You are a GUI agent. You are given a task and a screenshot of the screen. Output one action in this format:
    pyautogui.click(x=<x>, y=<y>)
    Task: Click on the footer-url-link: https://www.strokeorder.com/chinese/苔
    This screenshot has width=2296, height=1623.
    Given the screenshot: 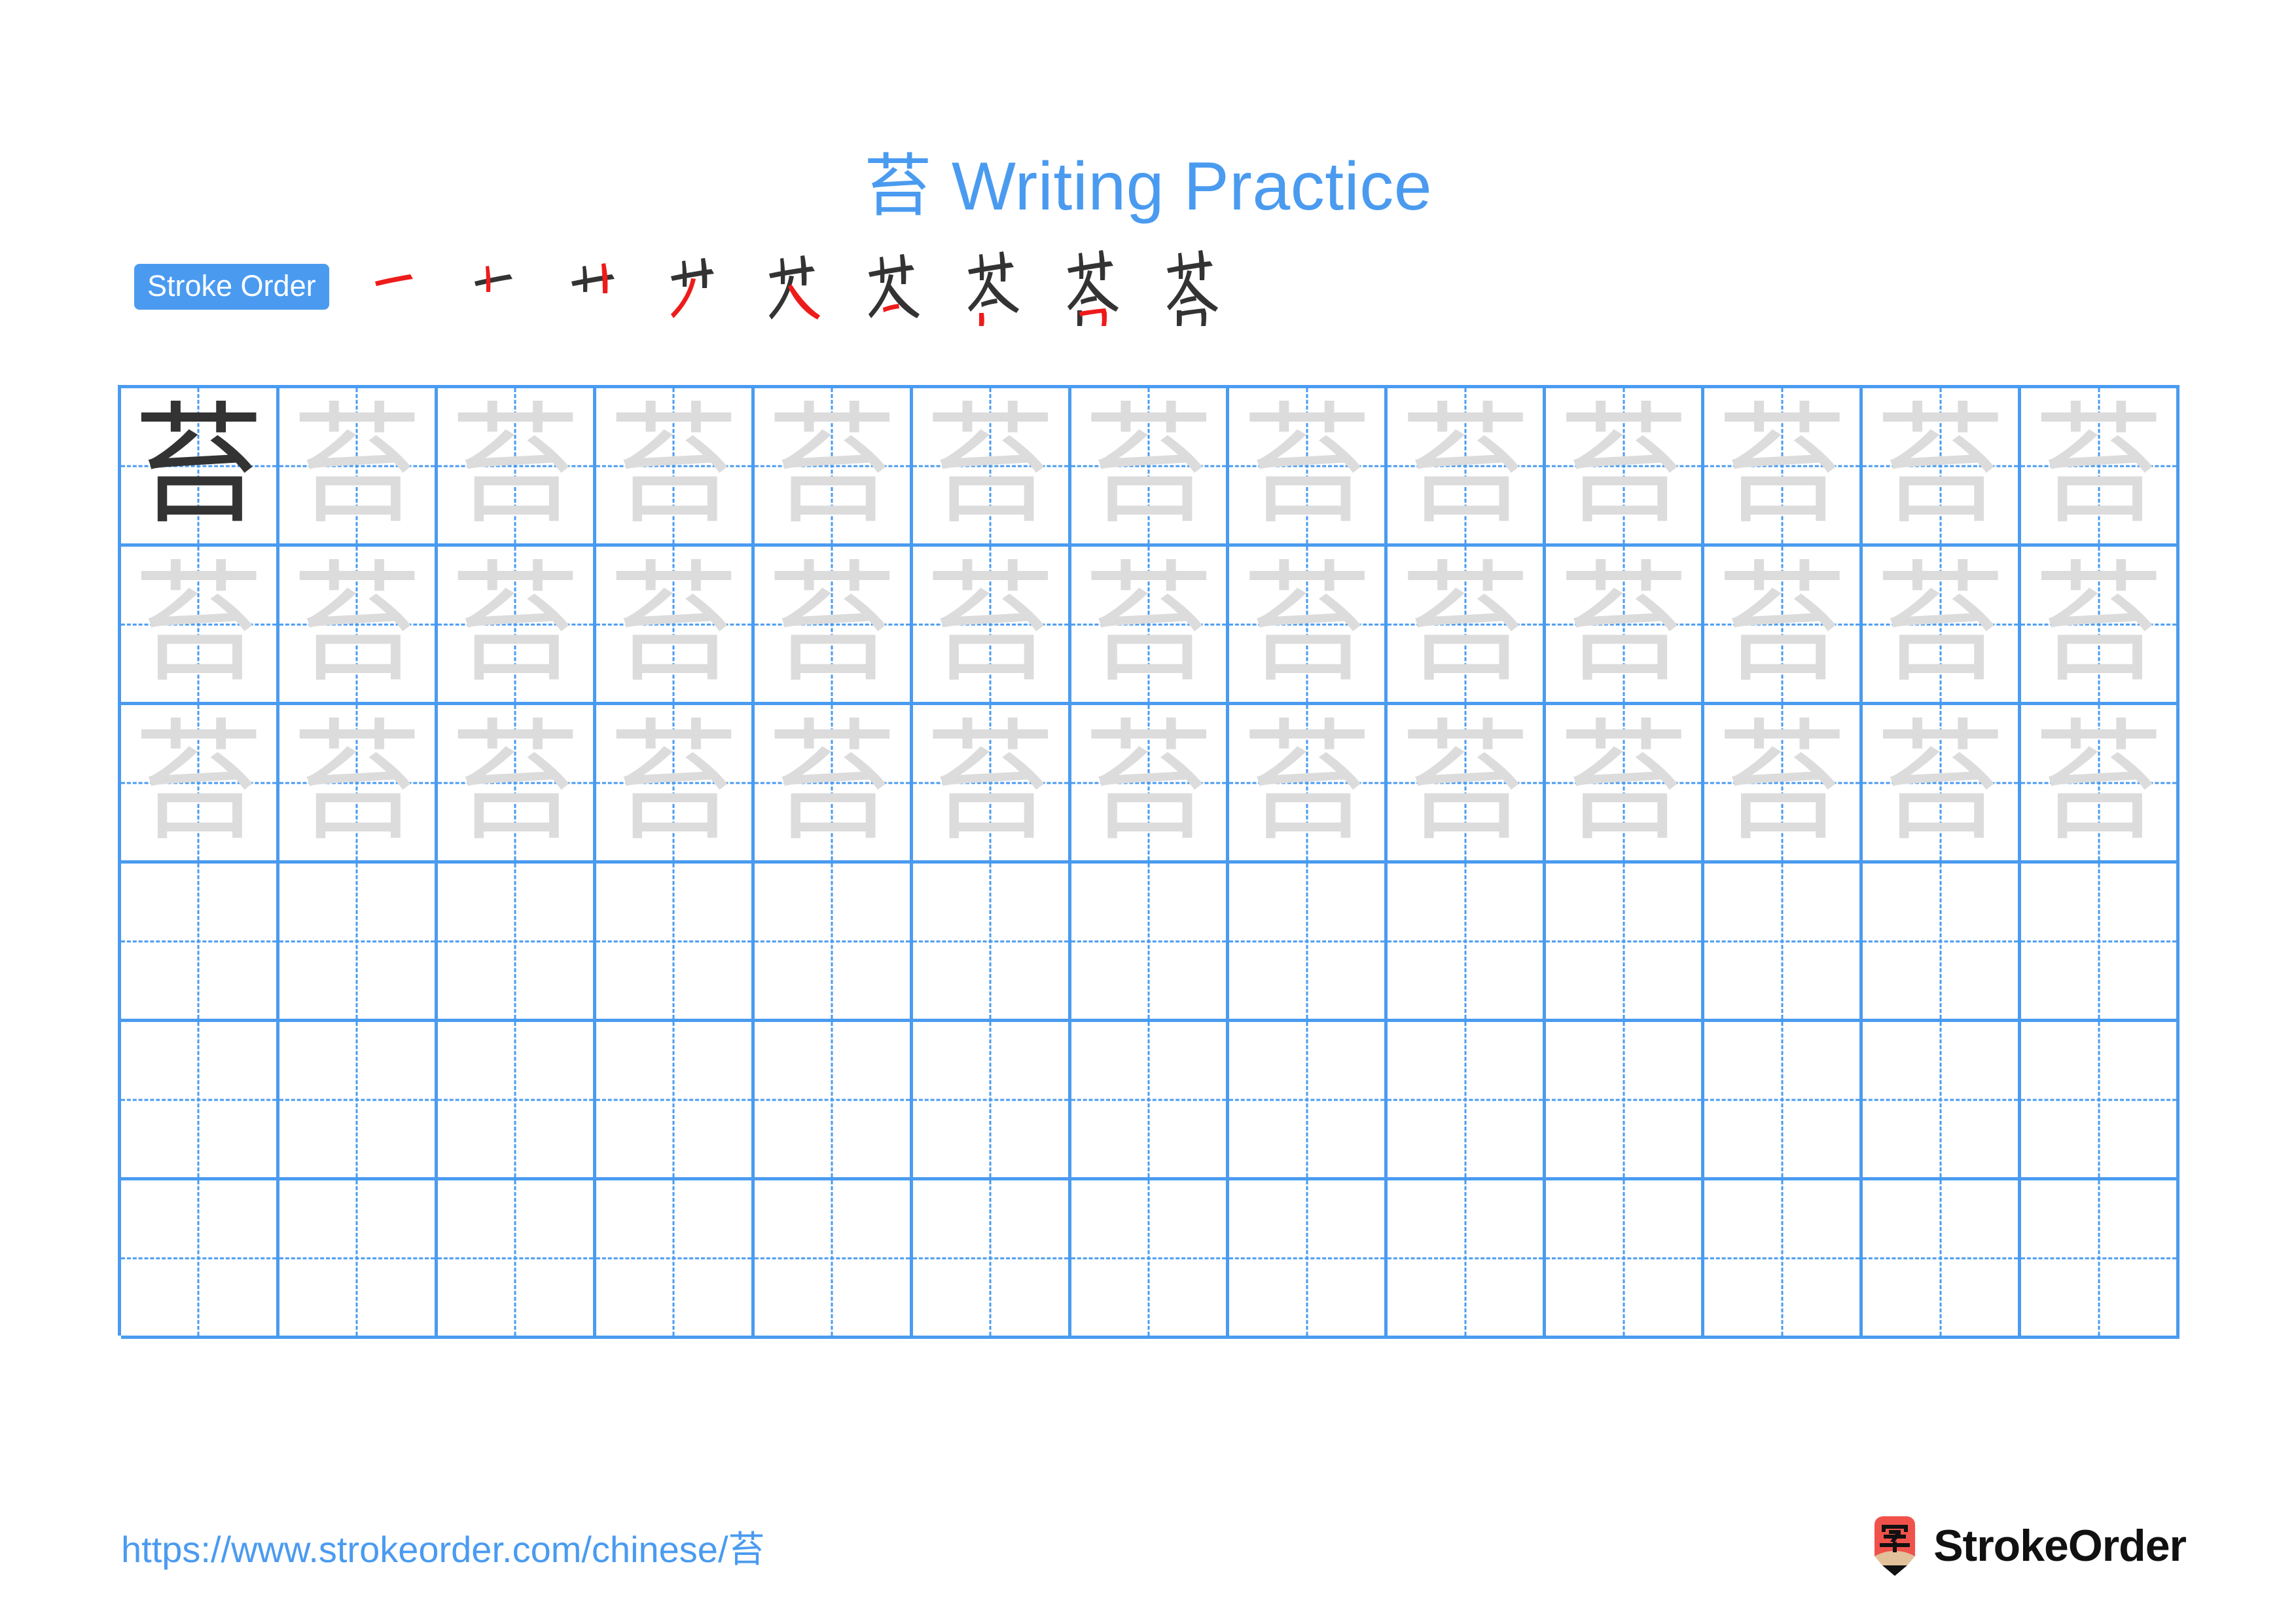 What is the action you would take?
    pyautogui.click(x=443, y=1546)
    